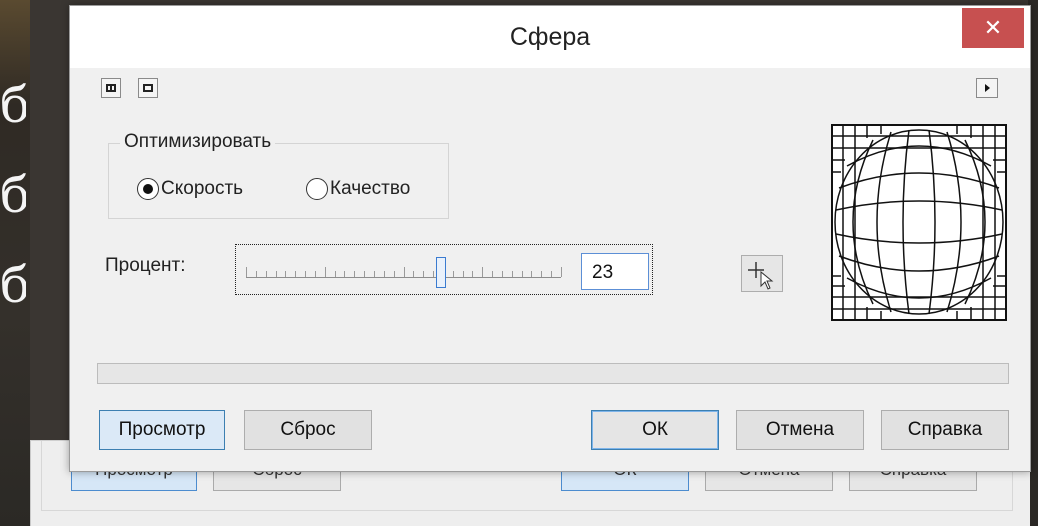 This screenshot has width=1038, height=526. What do you see at coordinates (615, 271) in the screenshot?
I see `percent-value-input: 23` at bounding box center [615, 271].